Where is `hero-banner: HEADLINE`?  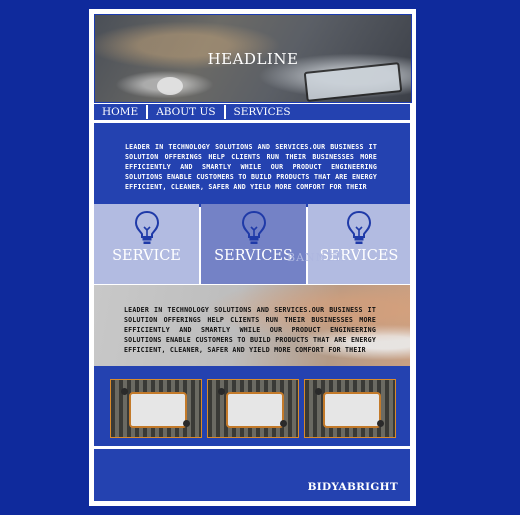
hero-banner: HEADLINE is located at coordinates (253, 58).